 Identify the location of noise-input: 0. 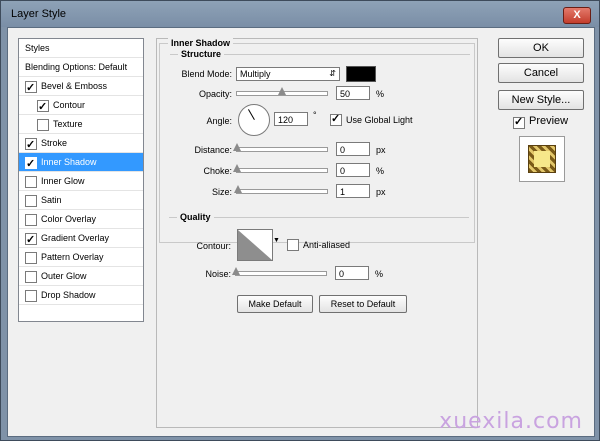
(352, 273).